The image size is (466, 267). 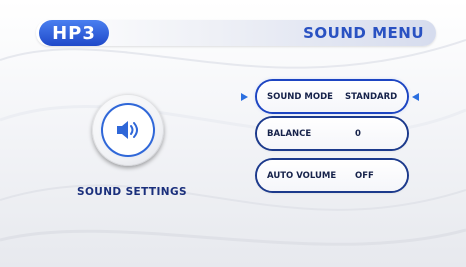 I want to click on selection-right-arrow-icon, so click(x=415, y=97).